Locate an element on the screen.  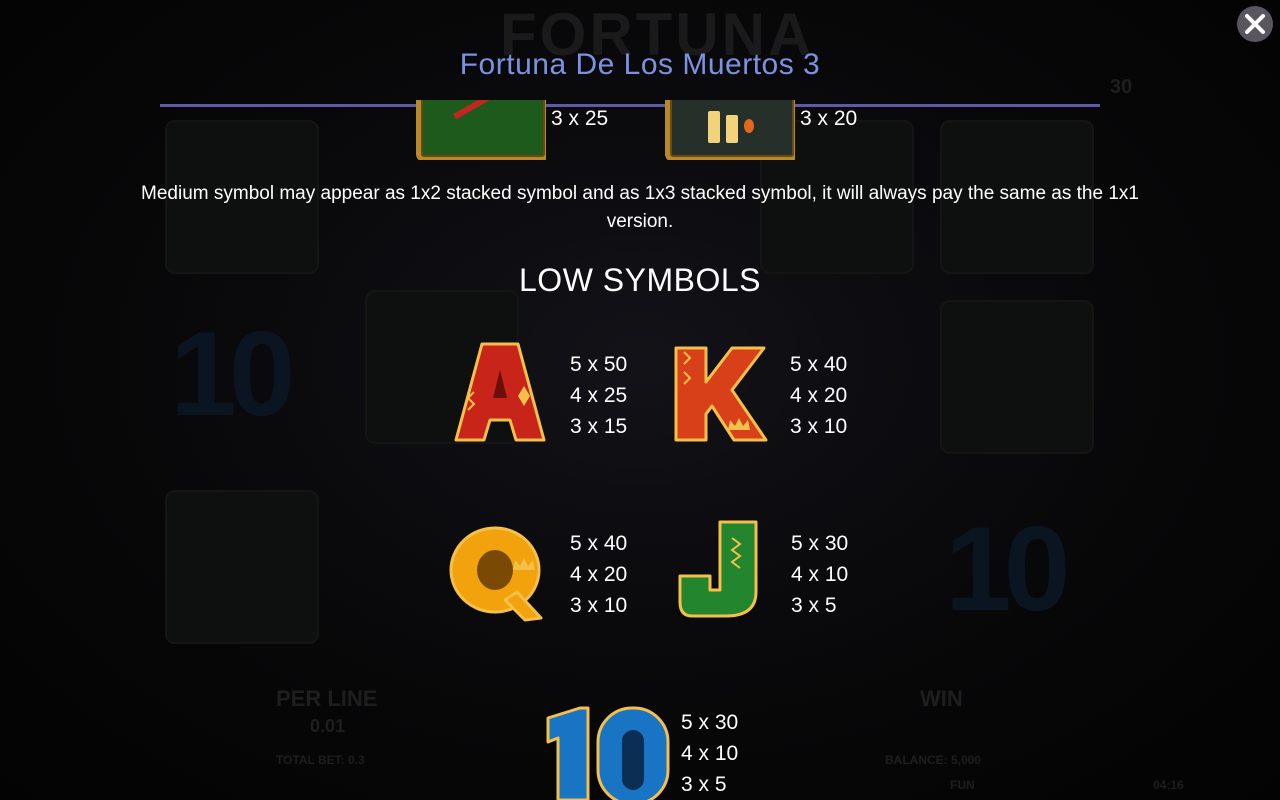
close-button is located at coordinates (1255, 24).